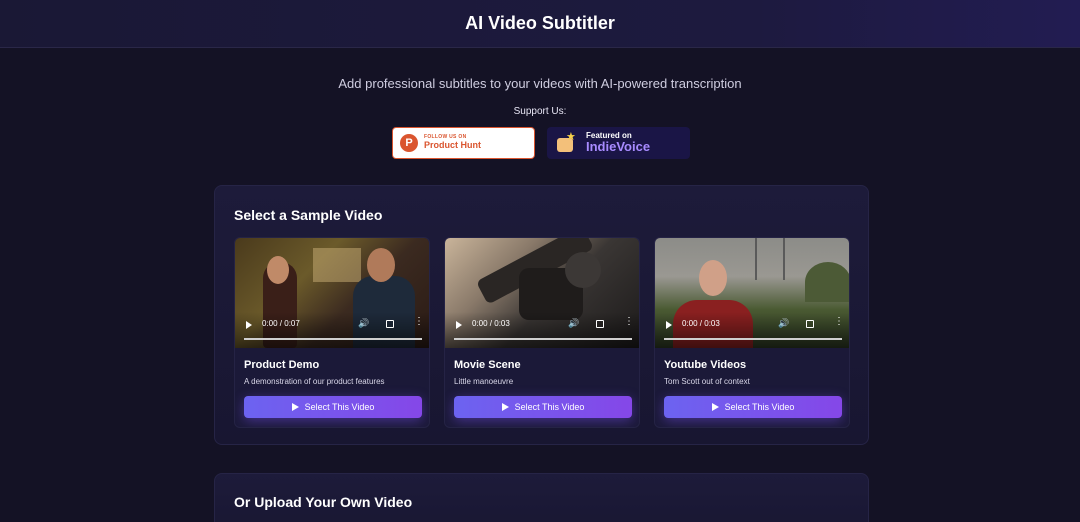 This screenshot has width=1080, height=522. I want to click on video-description: Tom Scott out of context, so click(707, 381).